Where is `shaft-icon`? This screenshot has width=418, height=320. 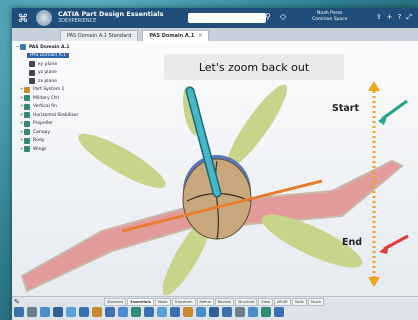 shaft-icon is located at coordinates (71, 312).